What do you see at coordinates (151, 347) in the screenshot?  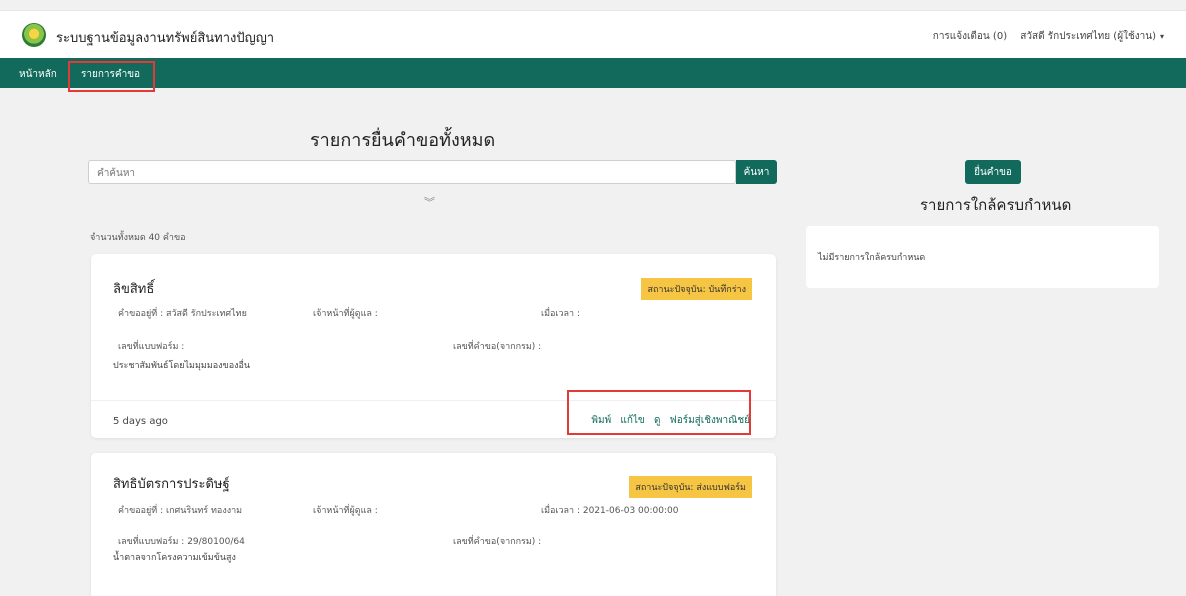 I see `card-form-no: เลขที่แบบฟอร์ม :` at bounding box center [151, 347].